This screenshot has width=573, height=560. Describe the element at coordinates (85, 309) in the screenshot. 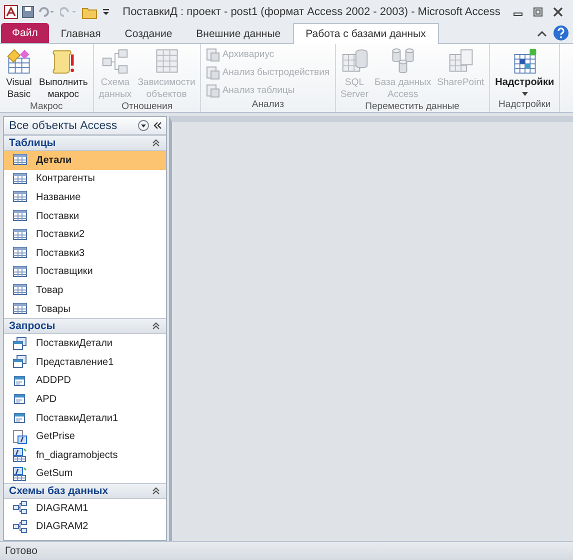

I see `nav-item: Товары` at that location.